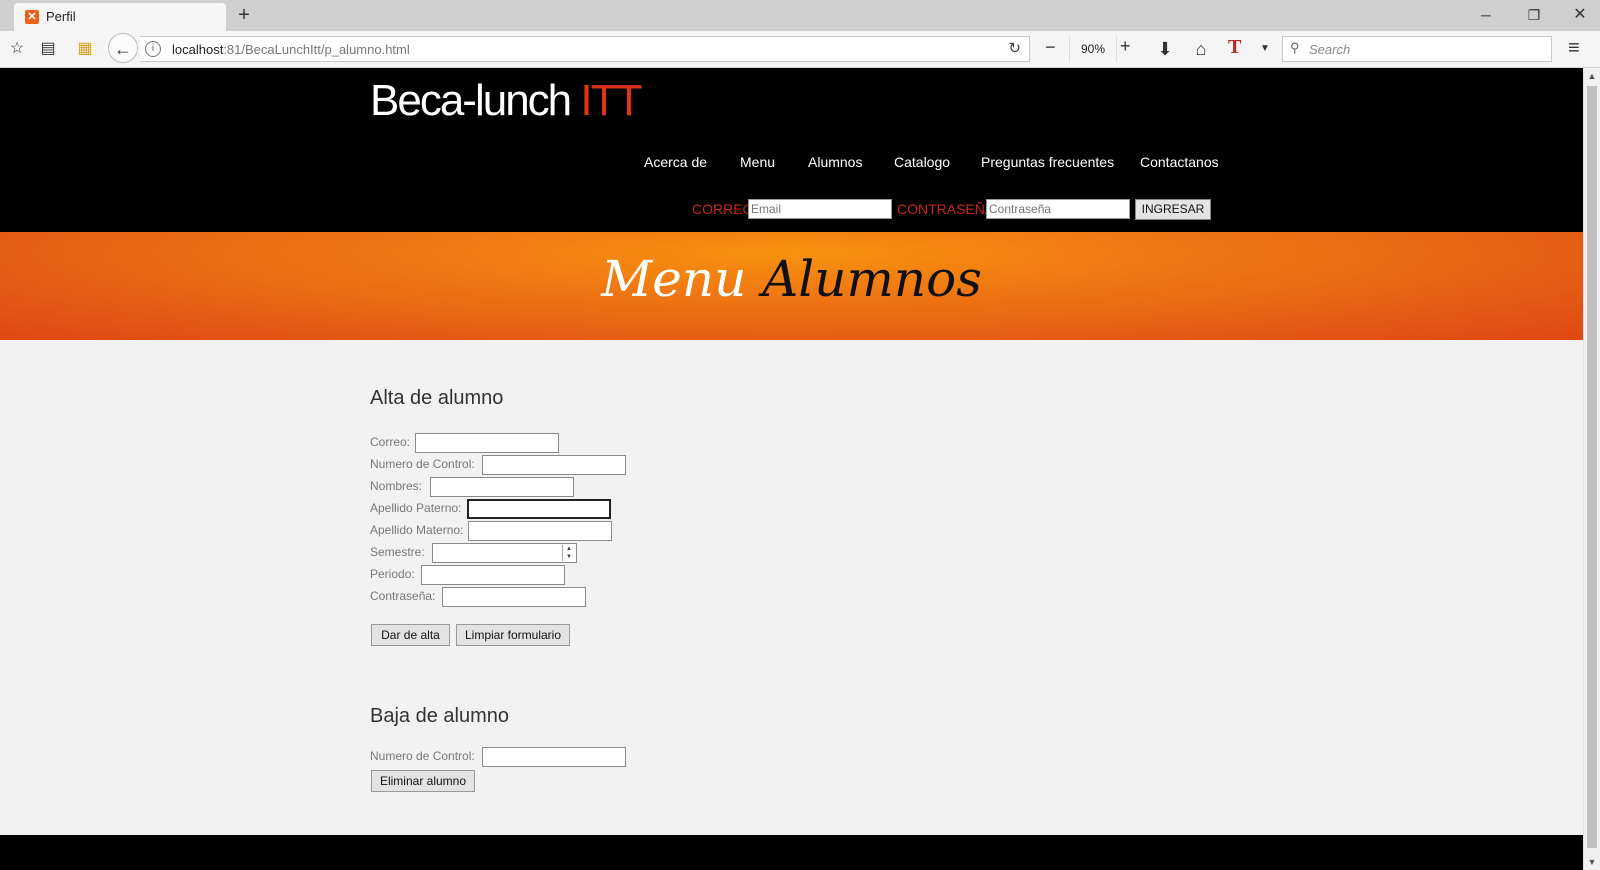 This screenshot has width=1600, height=870. I want to click on baja-numero-control-label: Numero de Control:, so click(422, 756).